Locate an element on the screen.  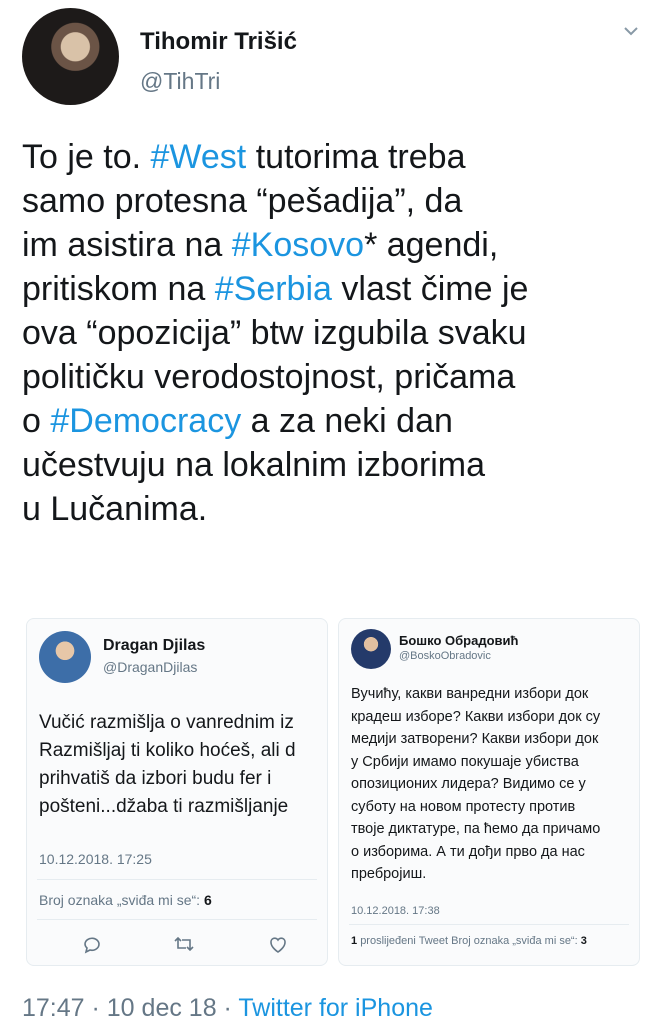
embedded-text-line: у Србији имамо покушаје убиства is located at coordinates (465, 761).